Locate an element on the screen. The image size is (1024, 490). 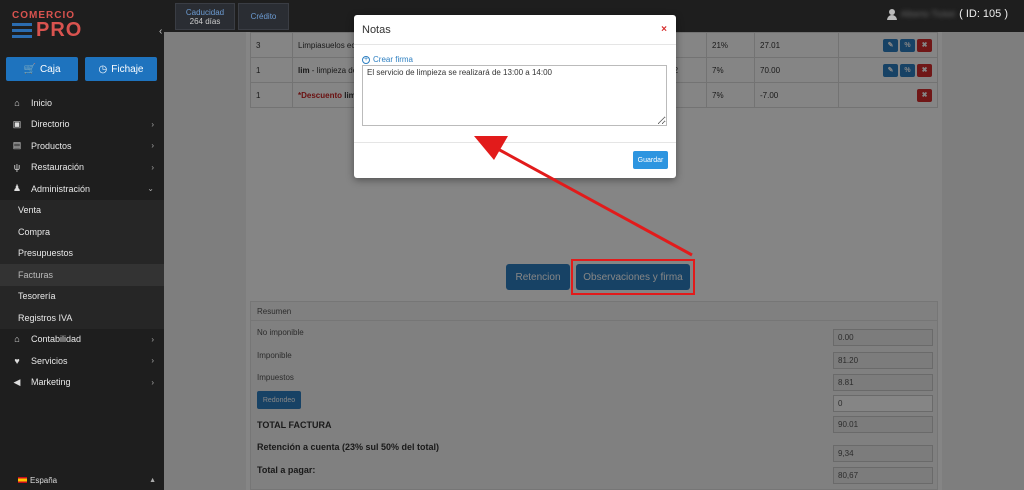
sidebar-item-marketing: ◀ Marketing › is located at coordinates (82, 383).